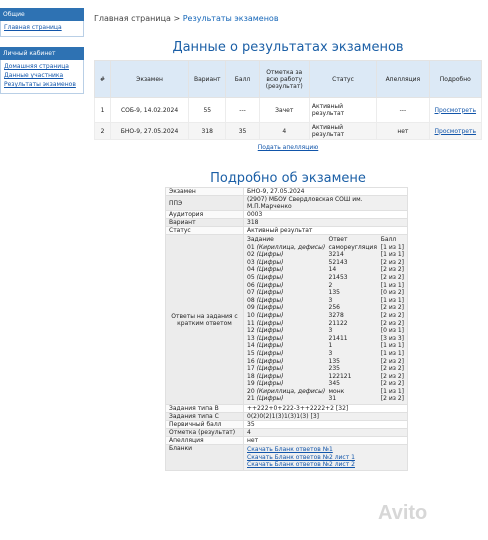 This screenshot has height=540, width=488. What do you see at coordinates (343, 79) in the screenshot?
I see `col-header-status: Статус` at bounding box center [343, 79].